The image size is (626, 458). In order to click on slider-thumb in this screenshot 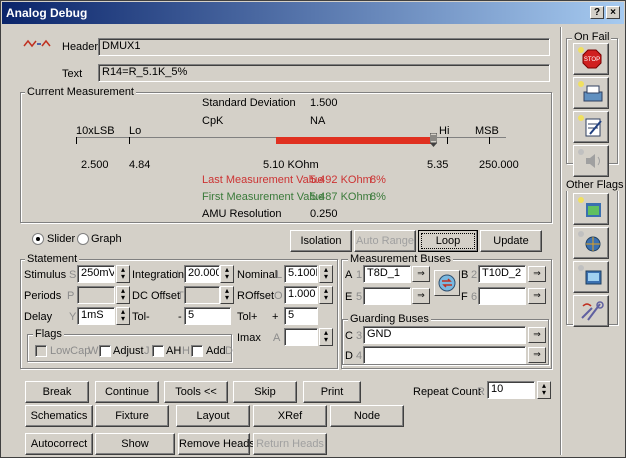, I will do `click(433, 140)`.